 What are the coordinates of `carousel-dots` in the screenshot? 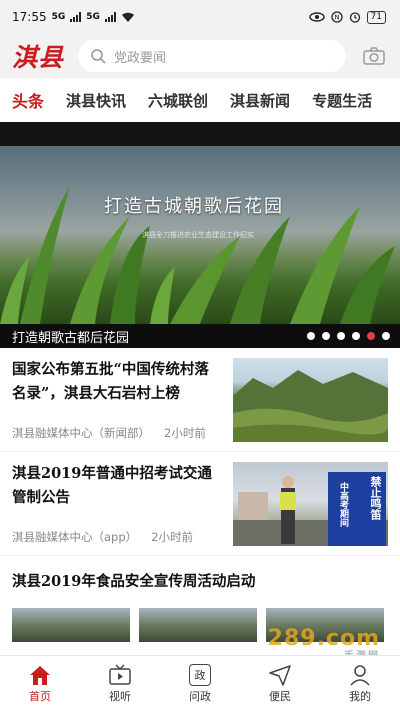 It's located at (348, 336).